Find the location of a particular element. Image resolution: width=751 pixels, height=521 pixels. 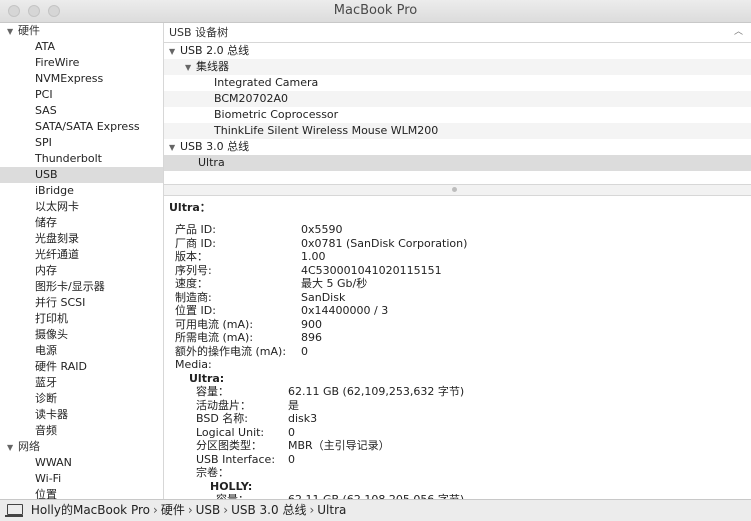

detail-value: 0x5590 is located at coordinates (322, 229).